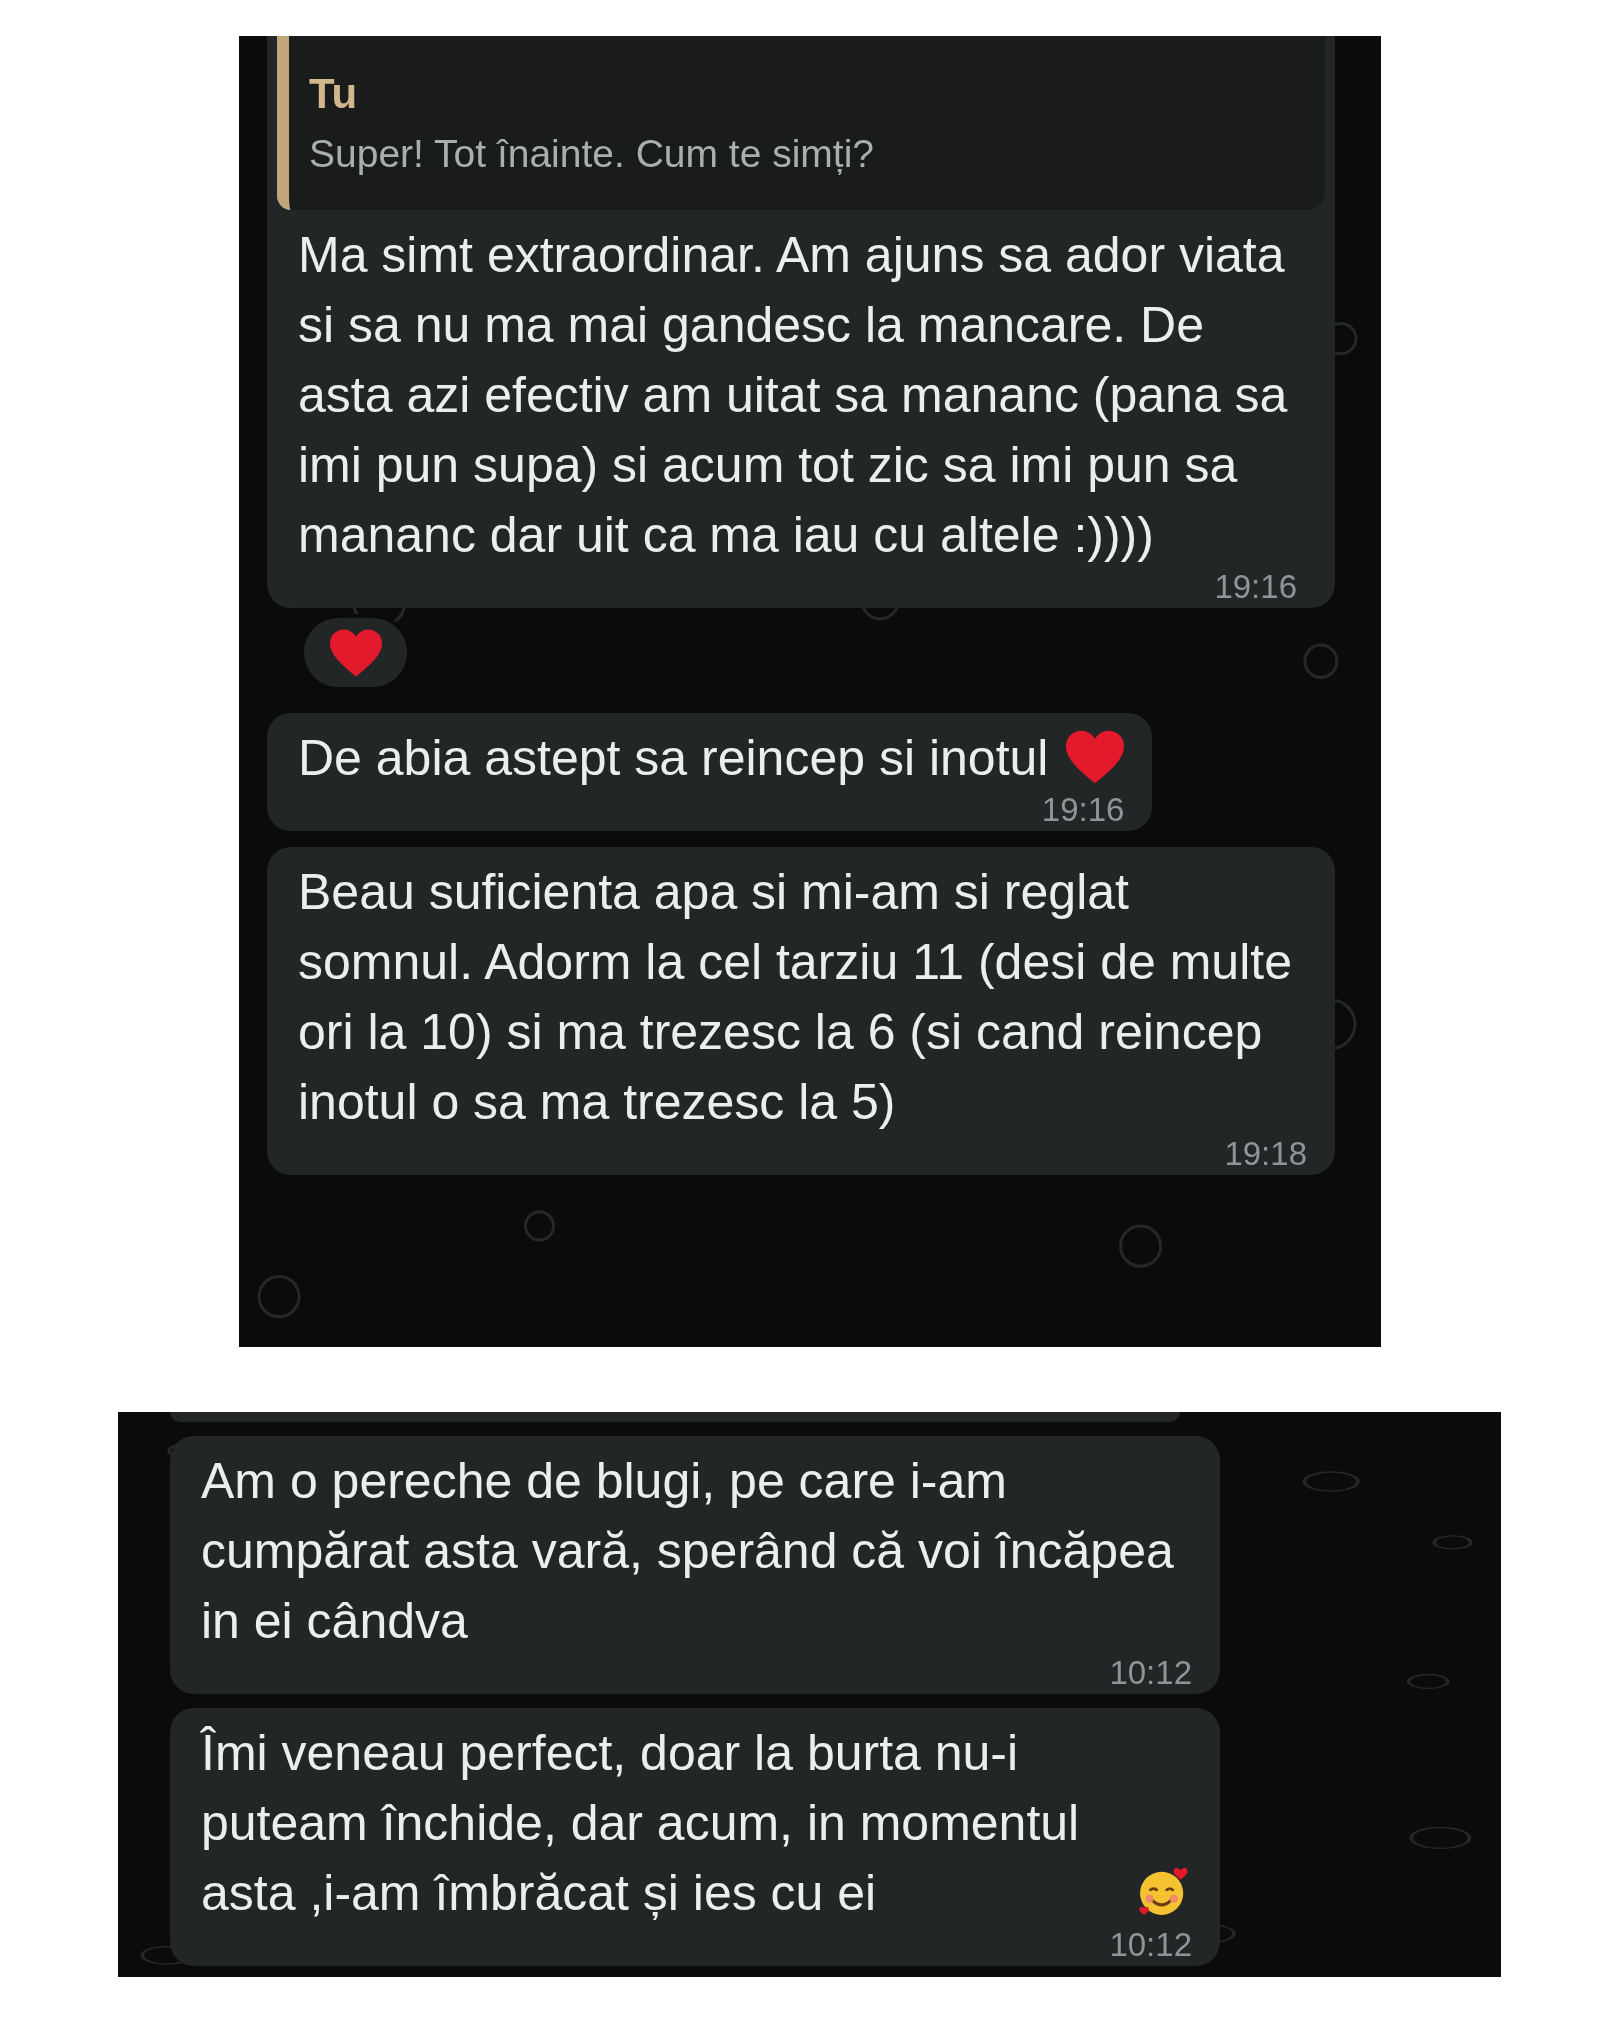  Describe the element at coordinates (641, 1823) in the screenshot. I see `message-text: Îmi veneau perfect, doar la burta nu-i puteam închide, dar acum, in momentul asta ,i-am îmbrăcat și ies cu ei` at that location.